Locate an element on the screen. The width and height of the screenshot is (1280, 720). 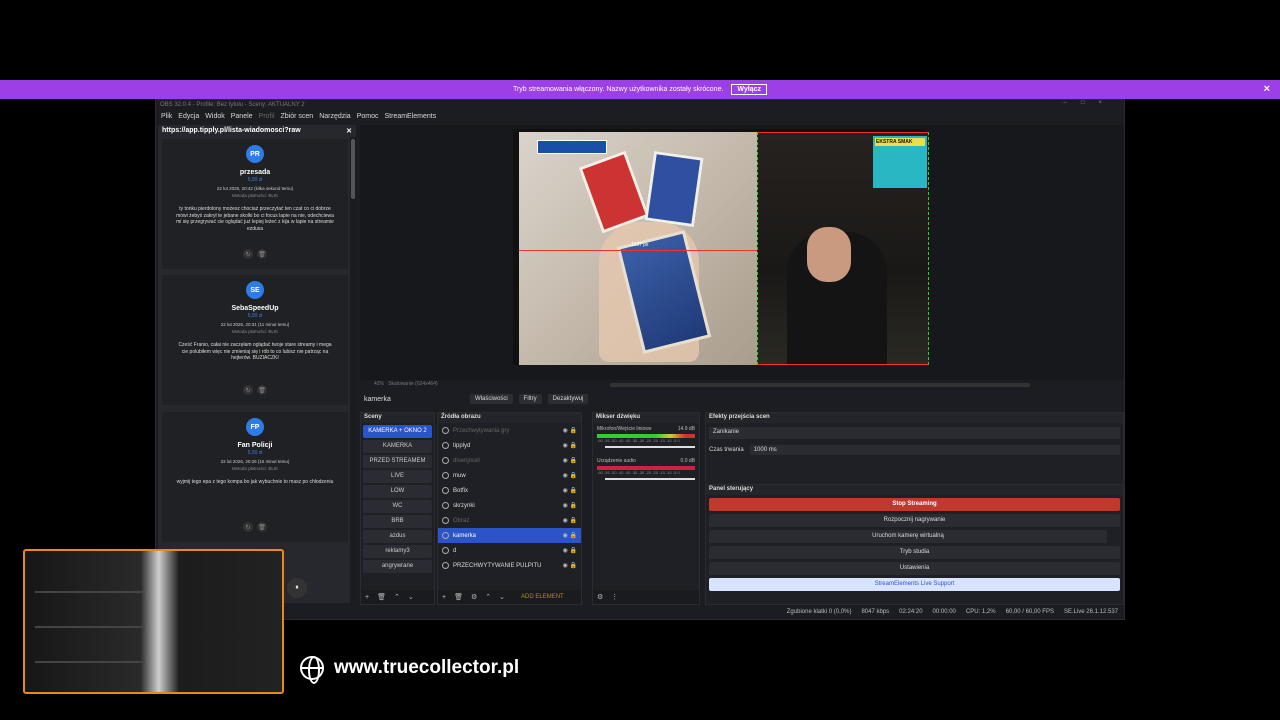
add-element-button: ADD ELEMENT is located at coordinates (542, 597).